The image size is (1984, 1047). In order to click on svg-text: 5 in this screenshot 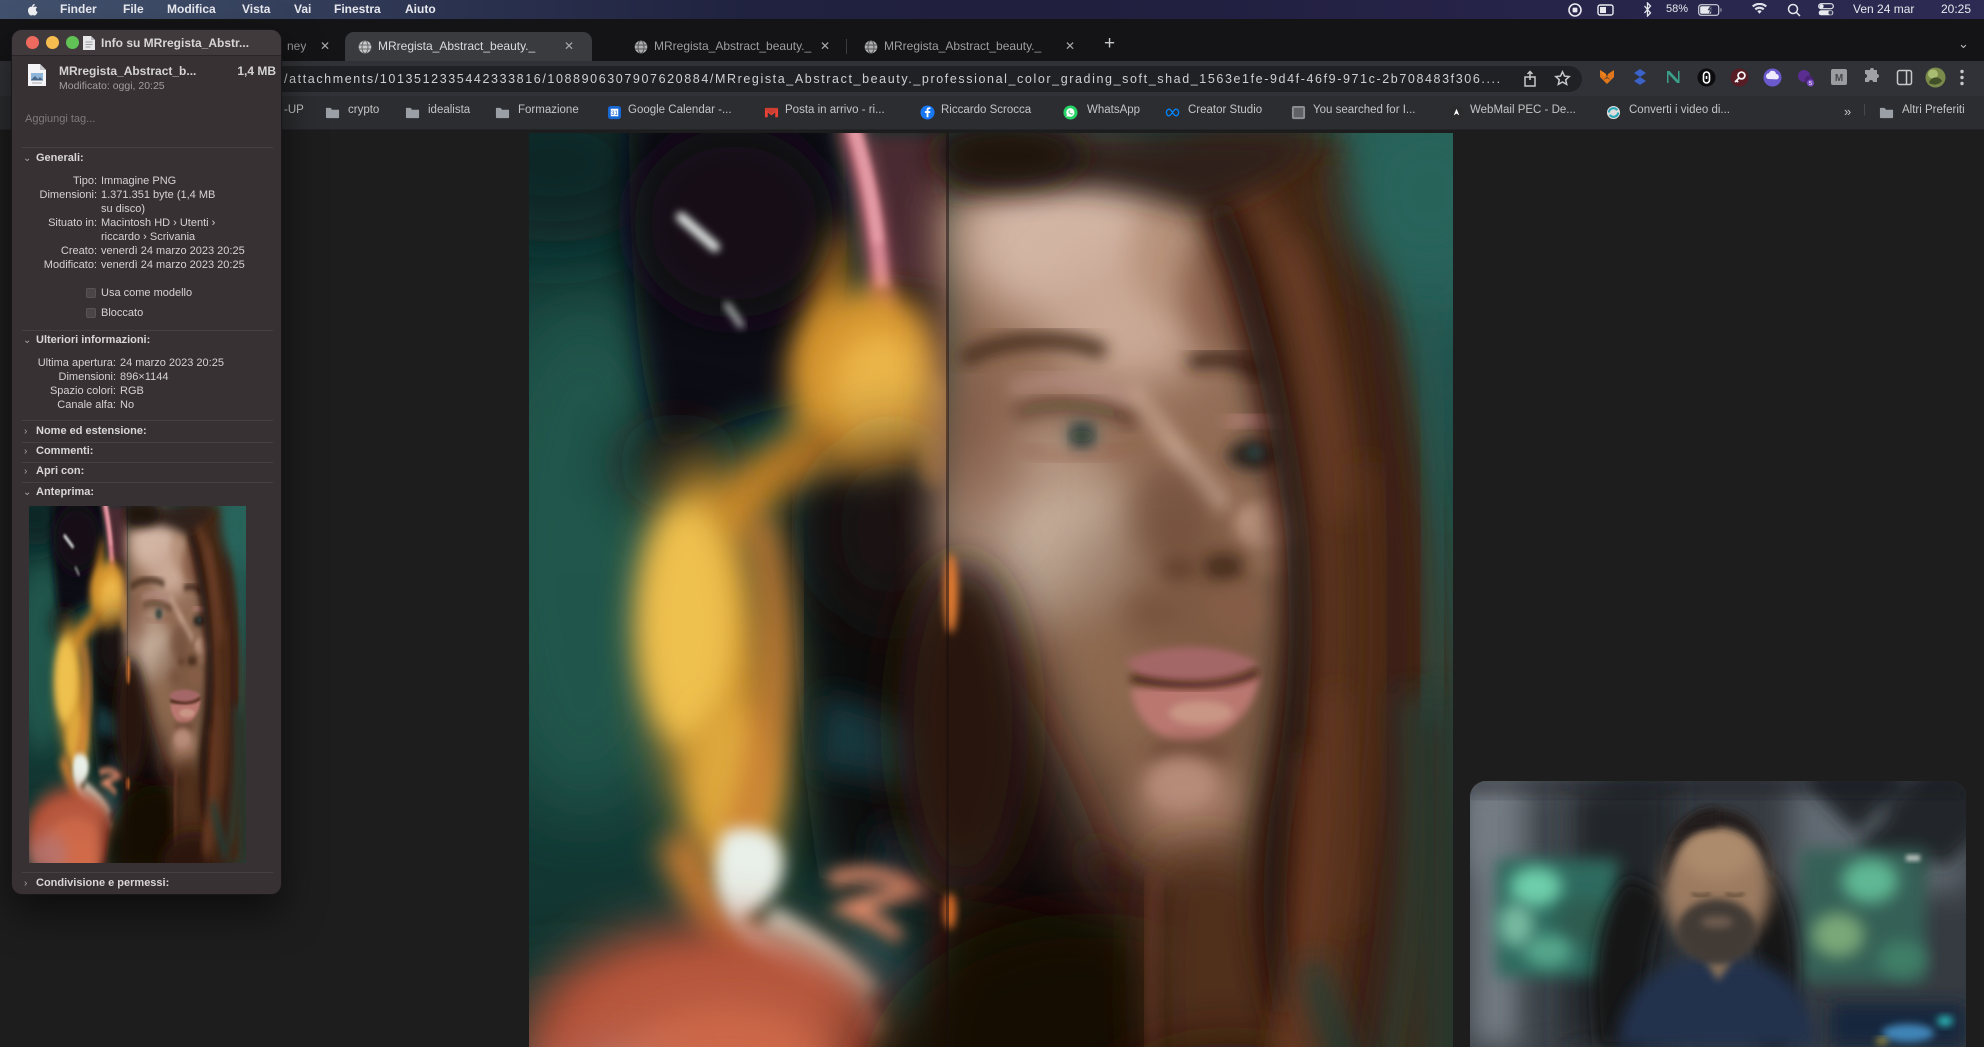, I will do `click(1810, 84)`.